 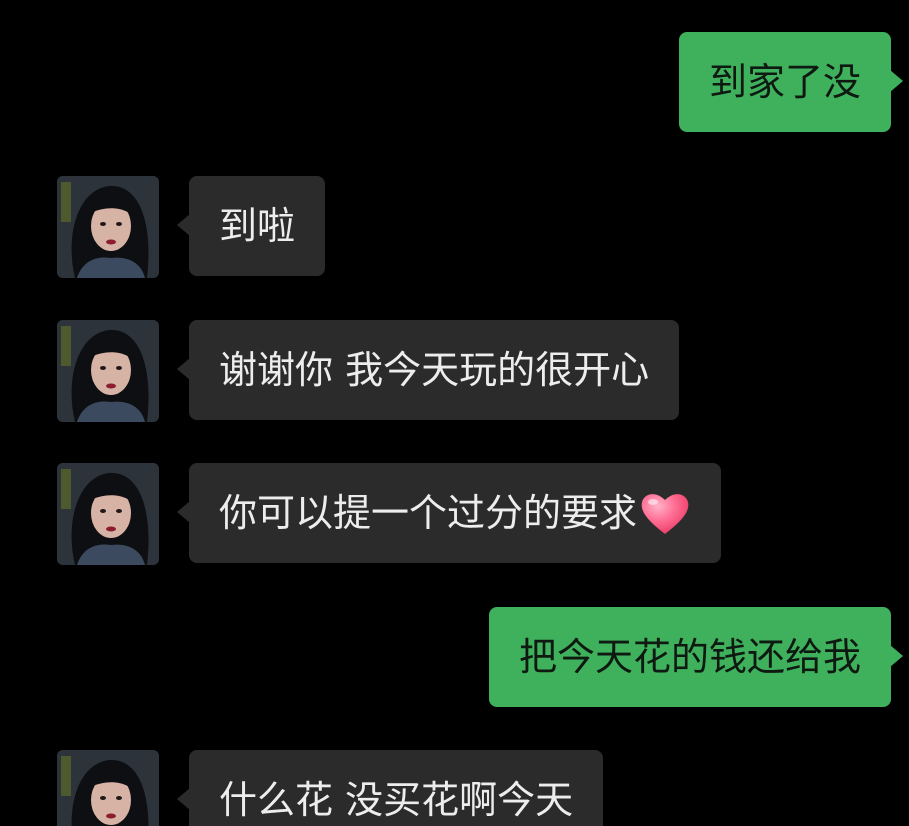 I want to click on outgoing-message-bubble: 到家了没, so click(x=791, y=82).